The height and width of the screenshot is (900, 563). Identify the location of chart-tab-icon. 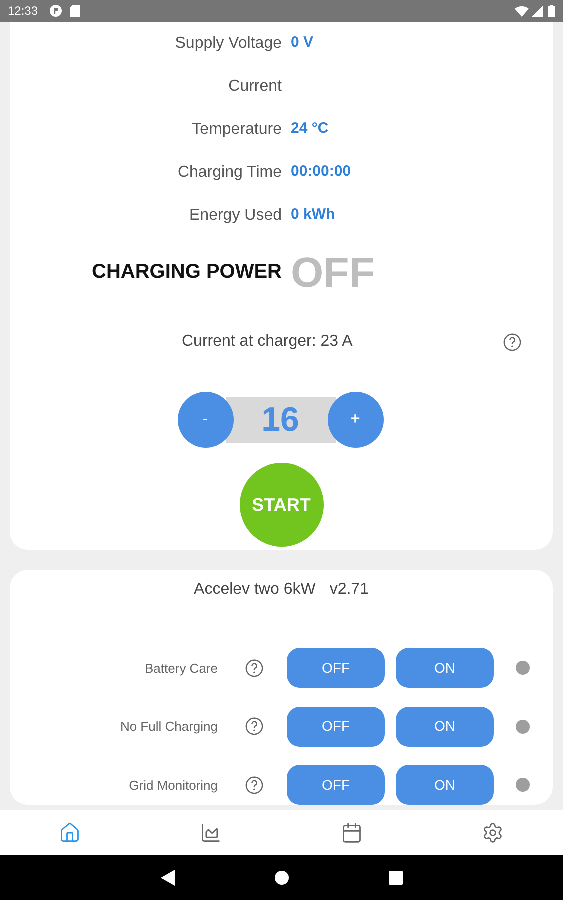
(211, 833).